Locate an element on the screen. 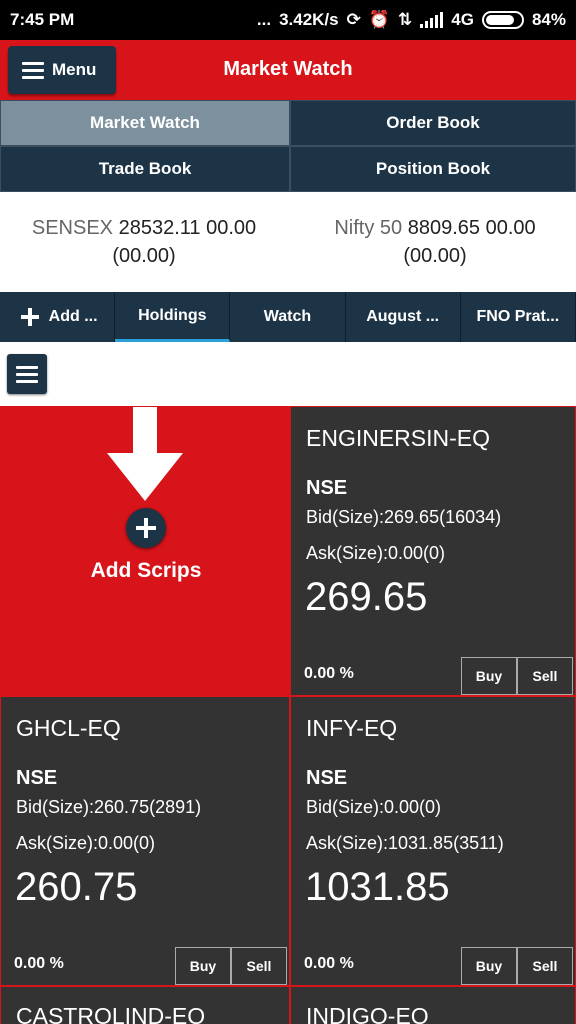  scrip-title: CASTROLIND-EQ is located at coordinates (111, 1013).